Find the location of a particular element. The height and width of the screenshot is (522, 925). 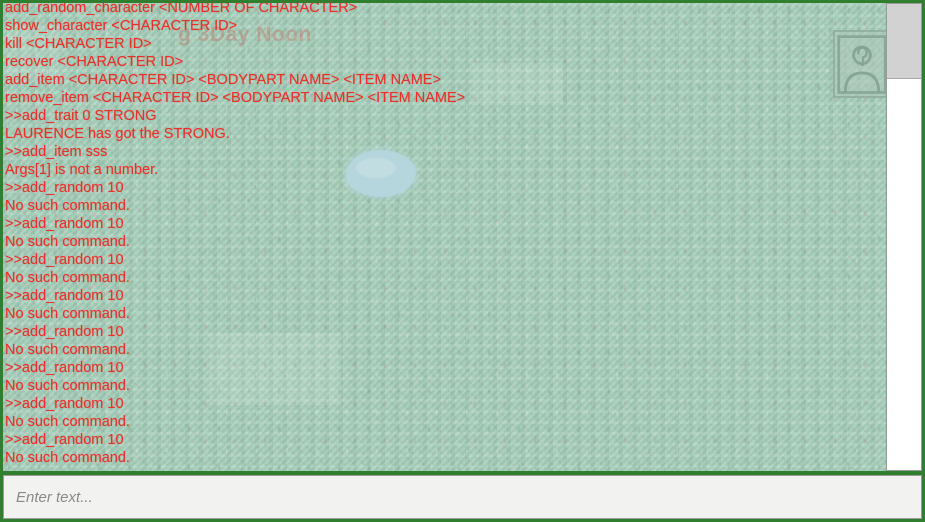

console-scrollbar-thumb is located at coordinates (904, 41).